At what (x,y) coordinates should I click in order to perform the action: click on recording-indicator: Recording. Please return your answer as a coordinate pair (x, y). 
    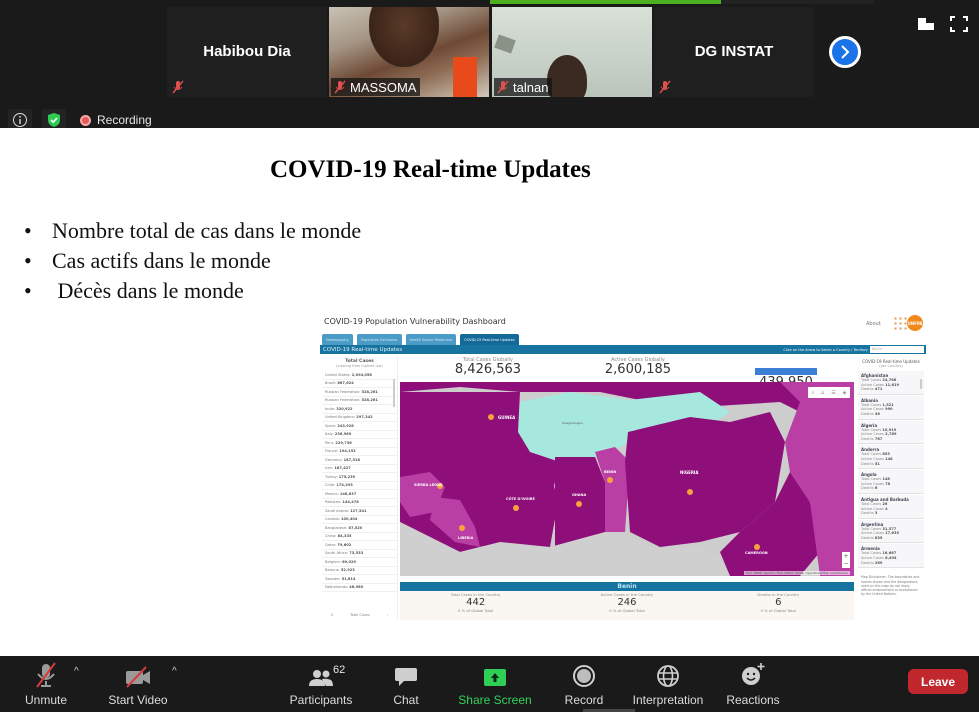
    Looking at the image, I should click on (114, 120).